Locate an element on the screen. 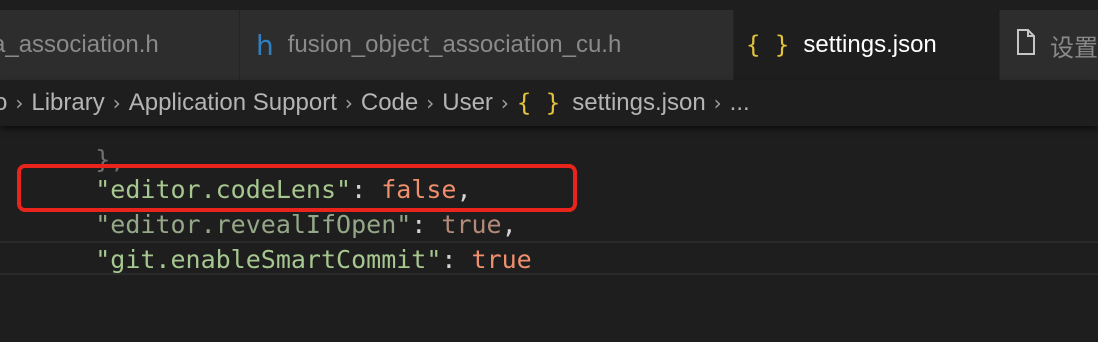 The height and width of the screenshot is (342, 1098). breadcrumb-item-partial: o is located at coordinates (3, 103).